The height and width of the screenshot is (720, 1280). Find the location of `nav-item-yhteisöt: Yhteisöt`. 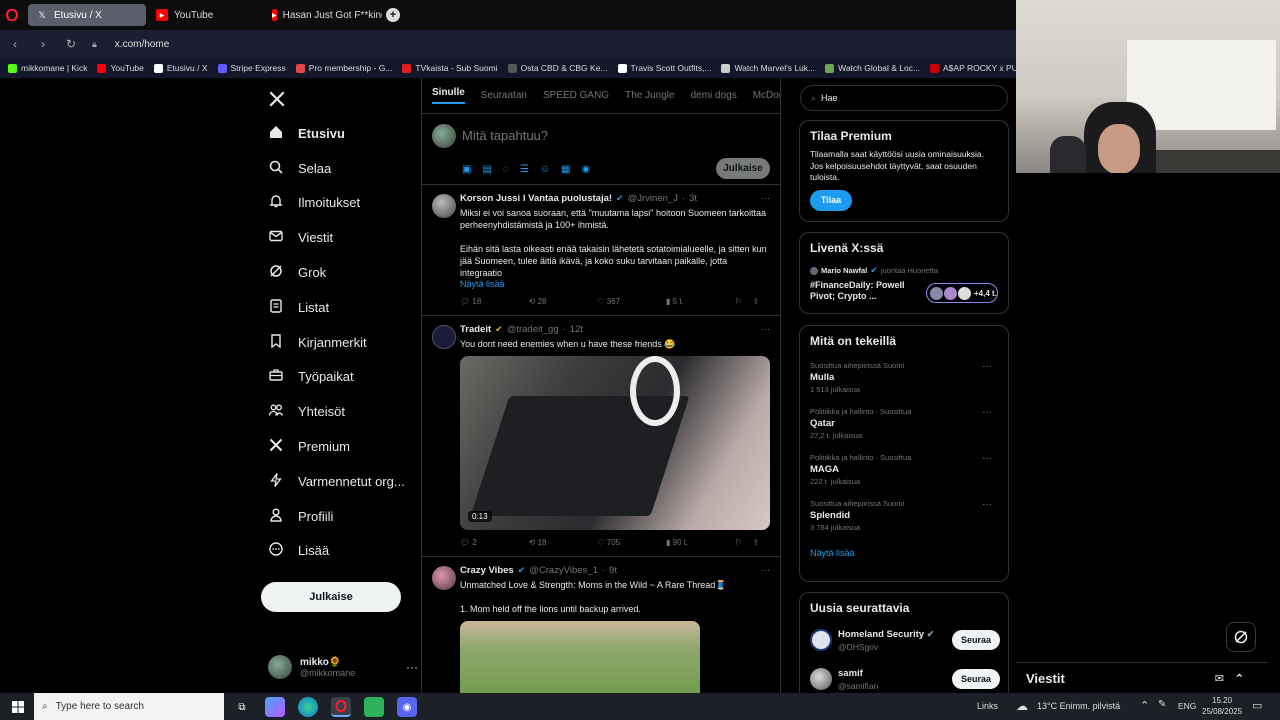

nav-item-yhteisöt: Yhteisöt is located at coordinates (306, 411).